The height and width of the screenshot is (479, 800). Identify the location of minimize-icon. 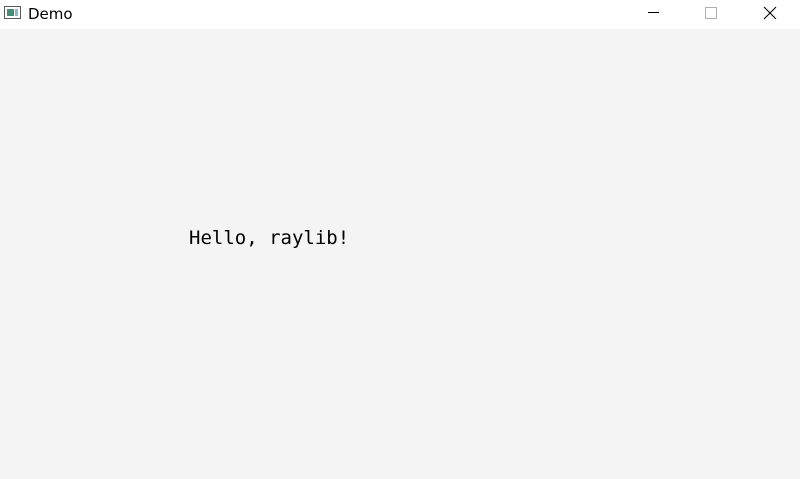
(653, 12).